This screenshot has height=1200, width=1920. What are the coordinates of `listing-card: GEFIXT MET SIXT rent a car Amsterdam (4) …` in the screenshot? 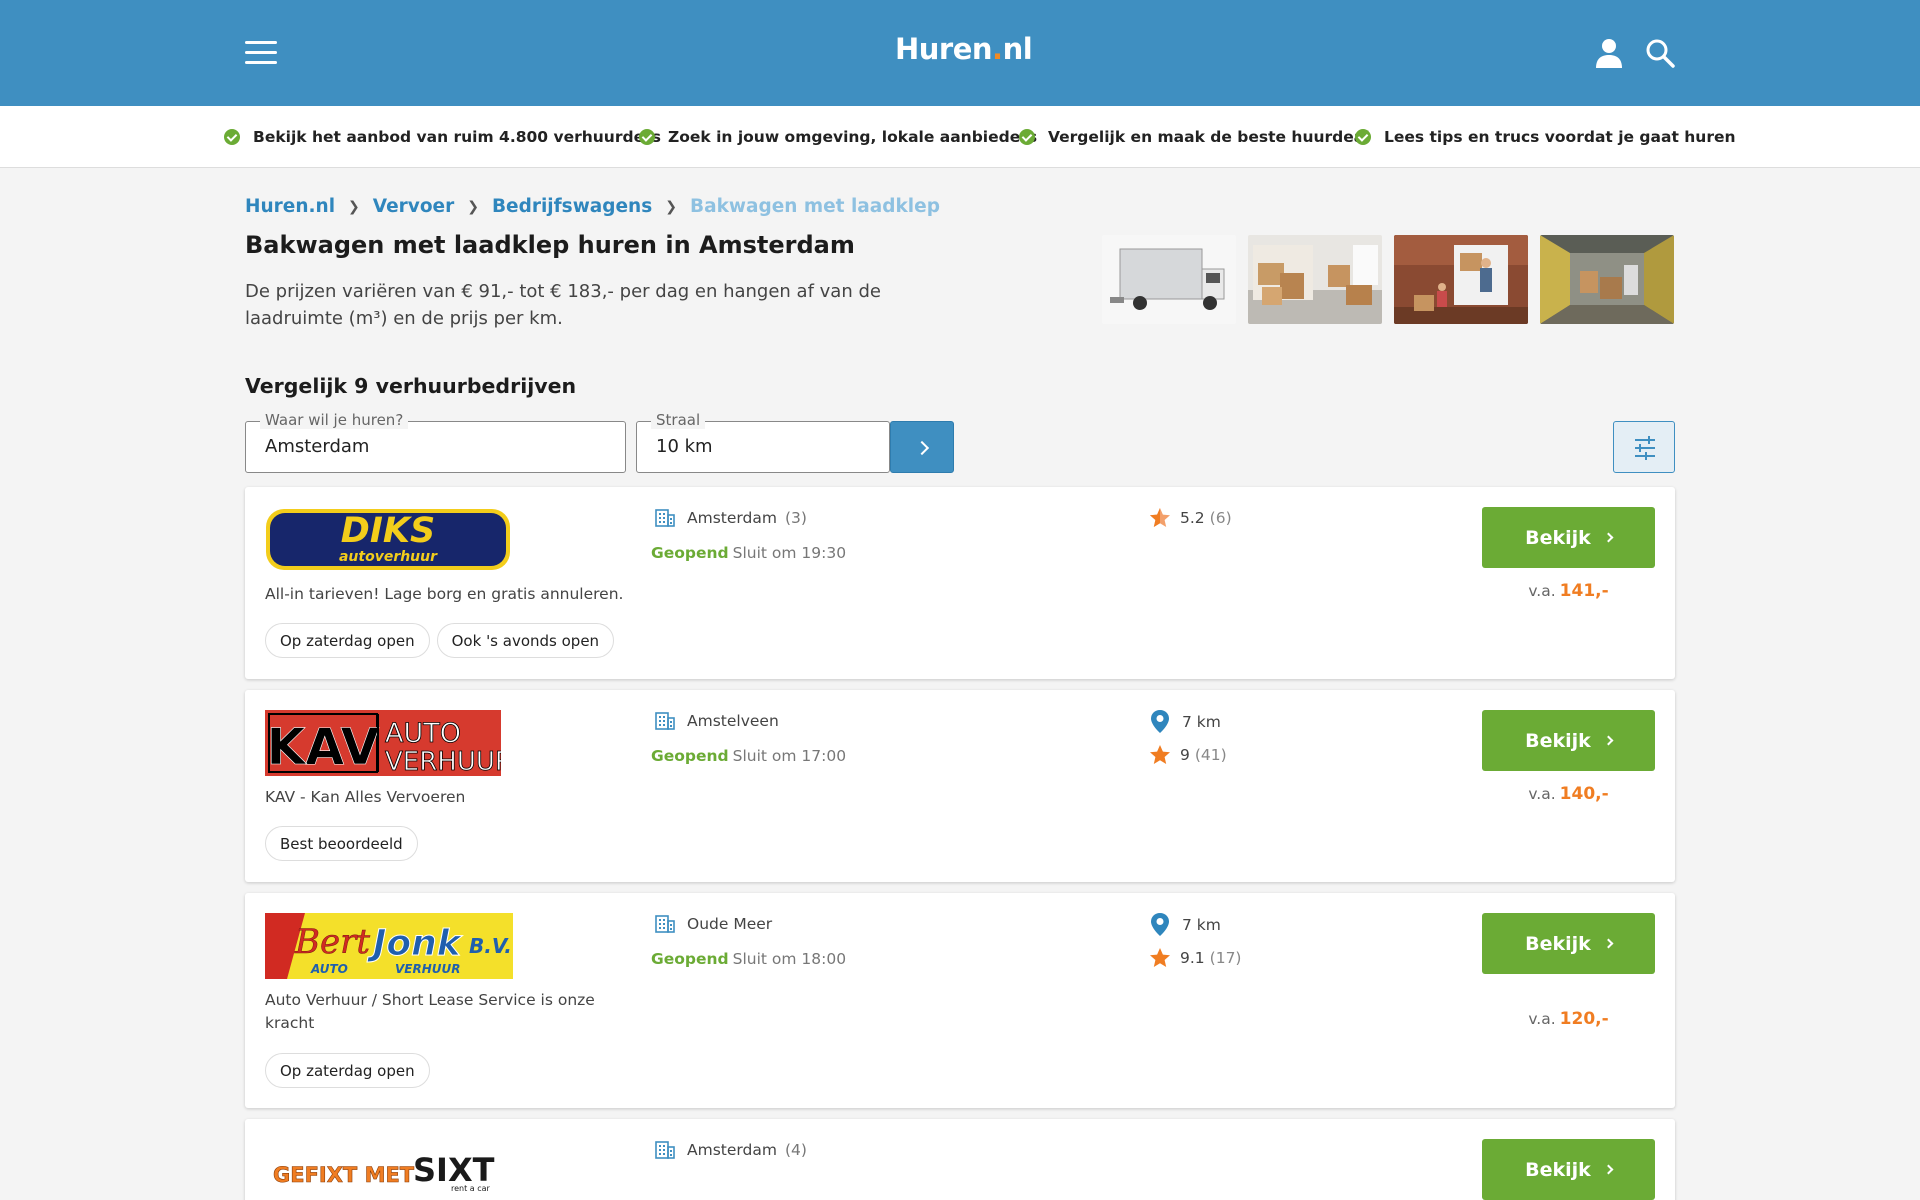 It's located at (960, 1159).